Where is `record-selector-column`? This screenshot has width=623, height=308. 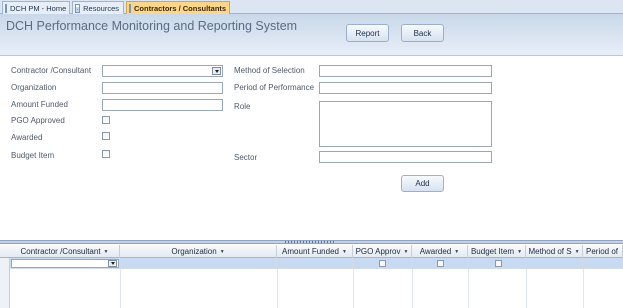 record-selector-column is located at coordinates (5, 283).